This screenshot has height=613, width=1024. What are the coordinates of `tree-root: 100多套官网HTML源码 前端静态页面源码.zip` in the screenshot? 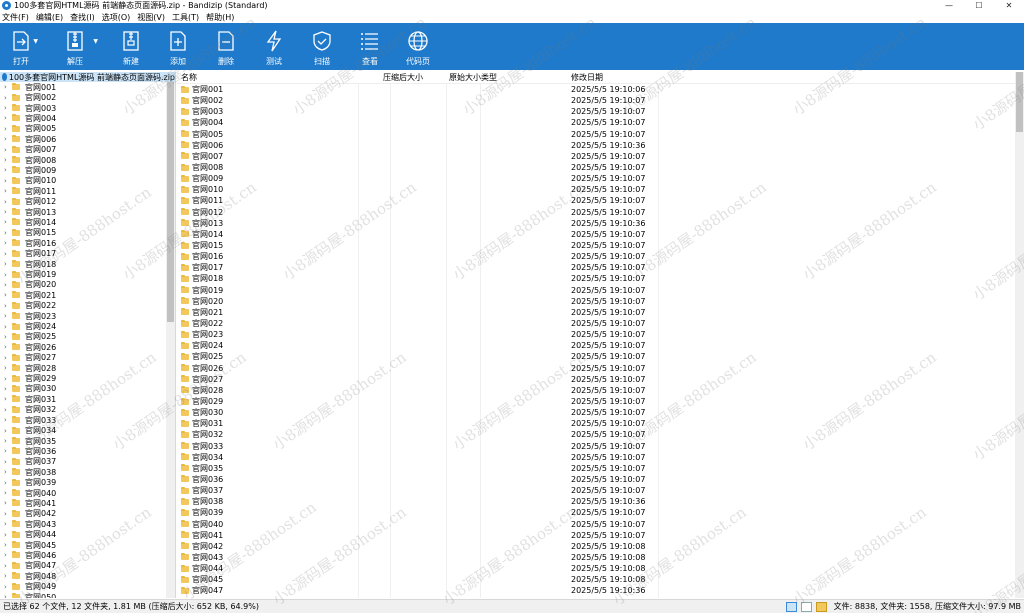 It's located at (87, 77).